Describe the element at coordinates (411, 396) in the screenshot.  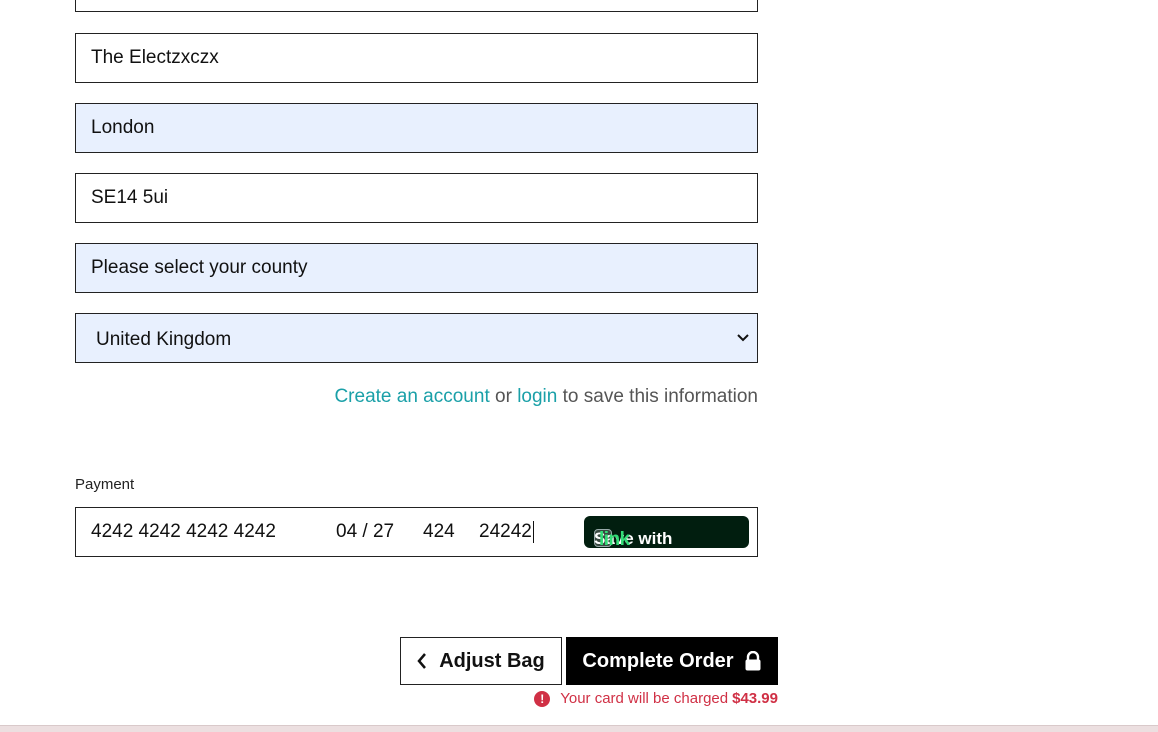
I see `create-account-link: Create an account` at that location.